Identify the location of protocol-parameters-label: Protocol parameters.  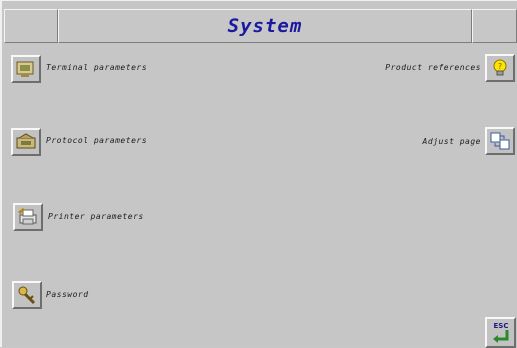
(96, 140).